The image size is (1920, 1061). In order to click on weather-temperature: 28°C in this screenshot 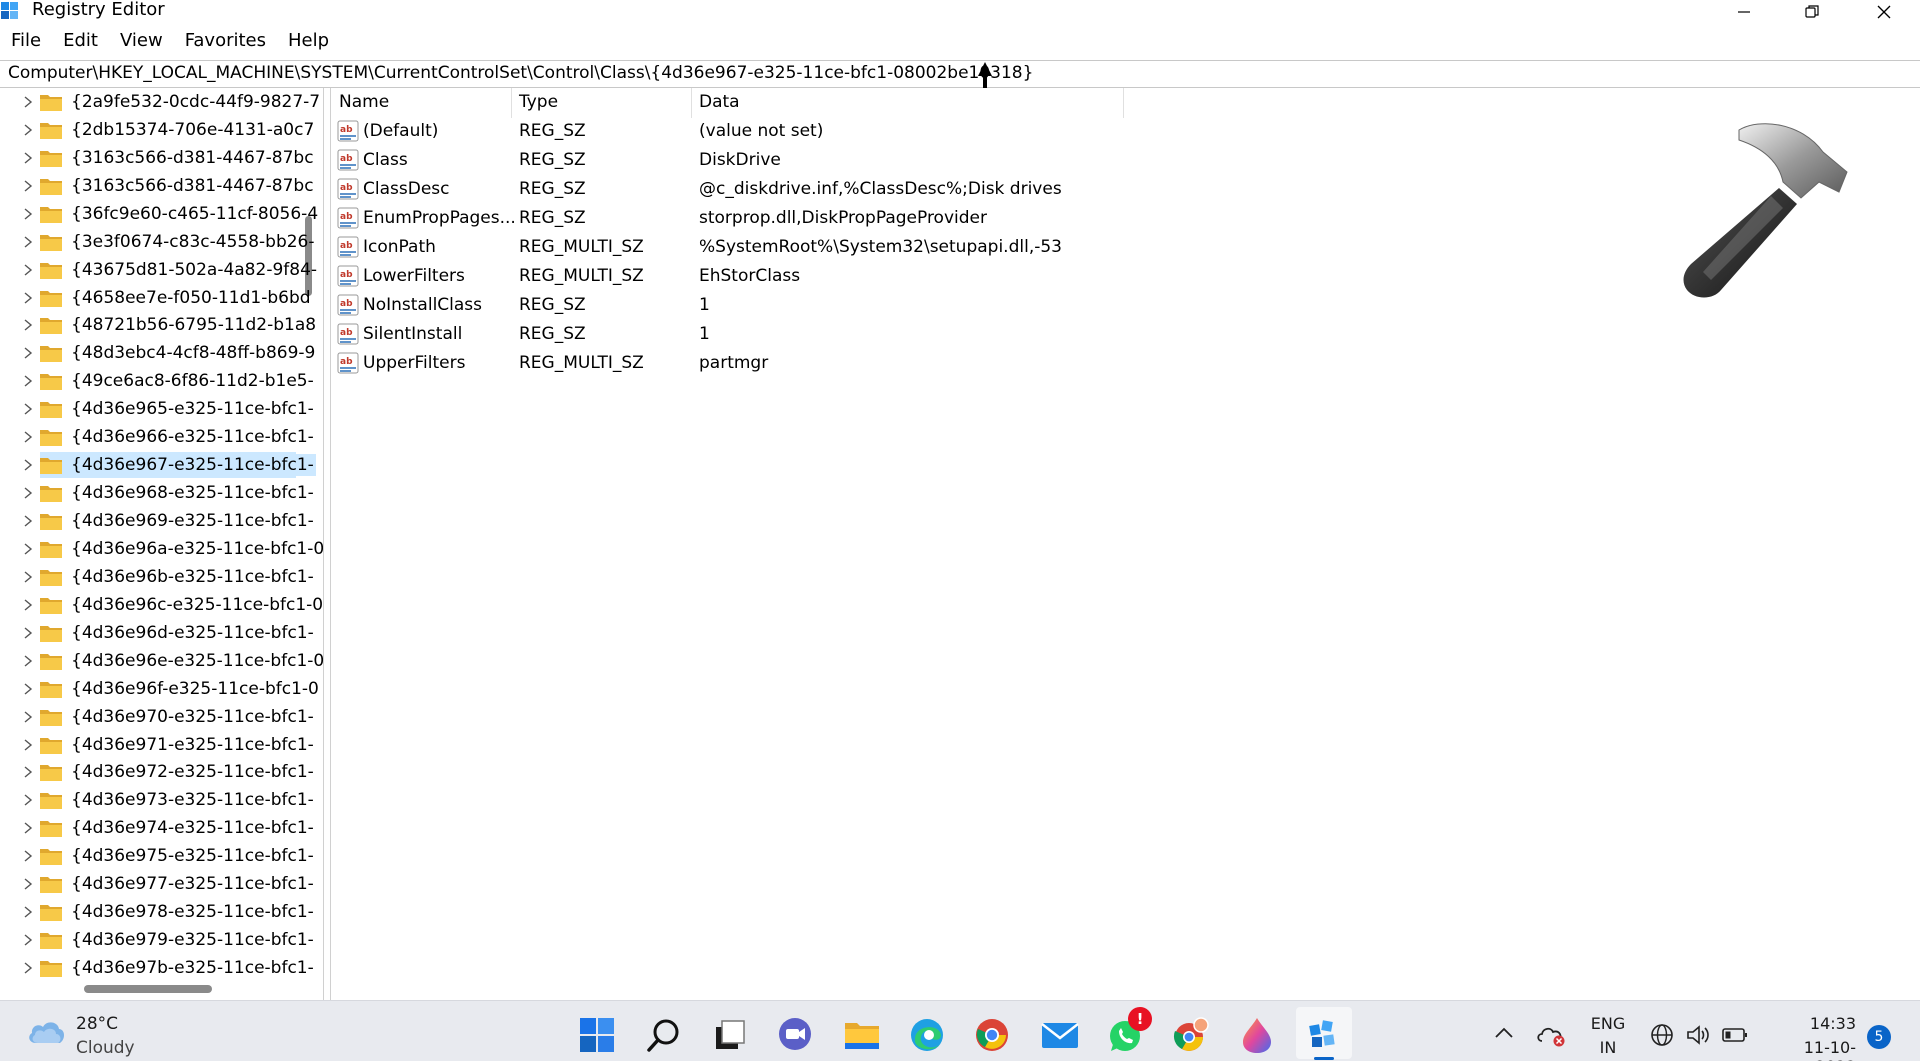, I will do `click(97, 1024)`.